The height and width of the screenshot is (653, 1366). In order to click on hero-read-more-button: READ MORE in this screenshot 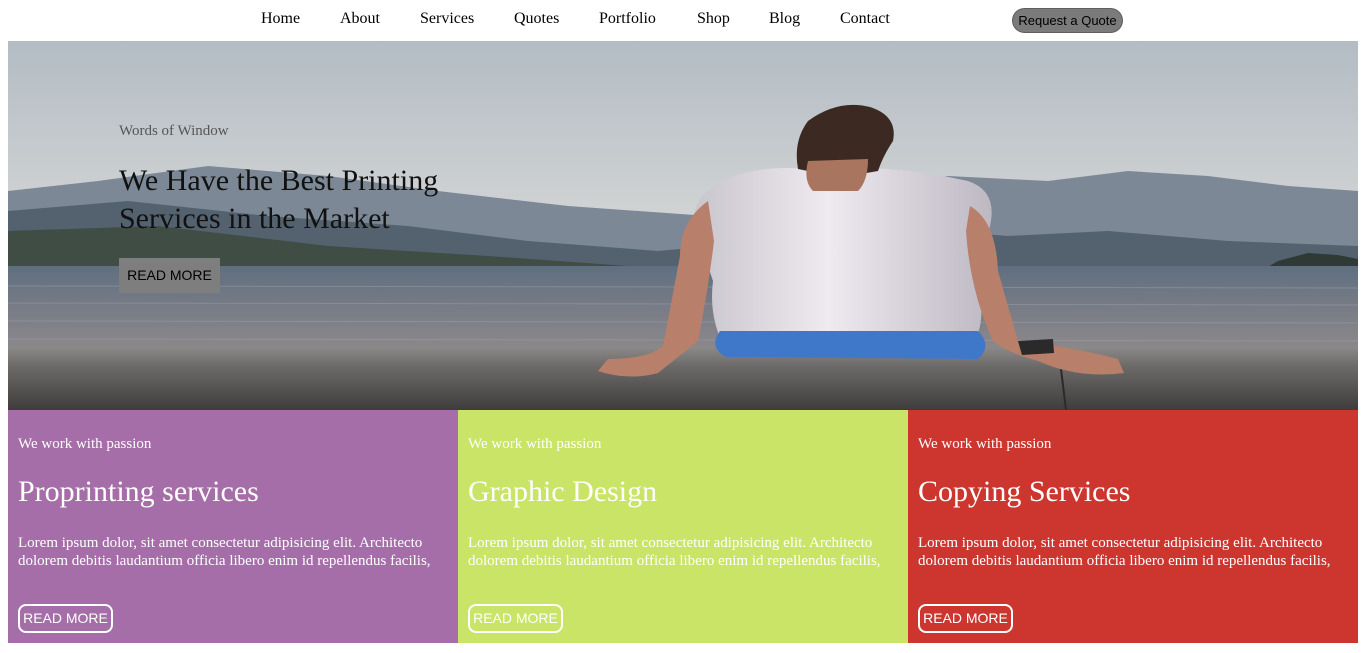, I will do `click(169, 275)`.